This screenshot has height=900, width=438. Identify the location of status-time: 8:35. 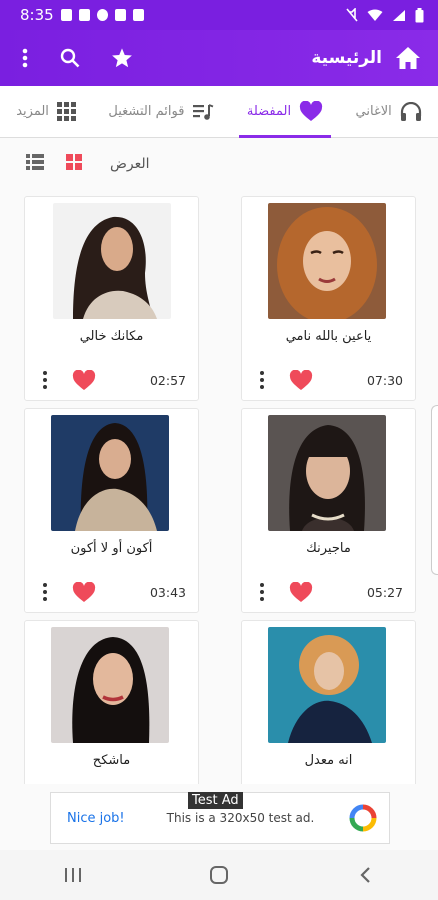
(37, 15).